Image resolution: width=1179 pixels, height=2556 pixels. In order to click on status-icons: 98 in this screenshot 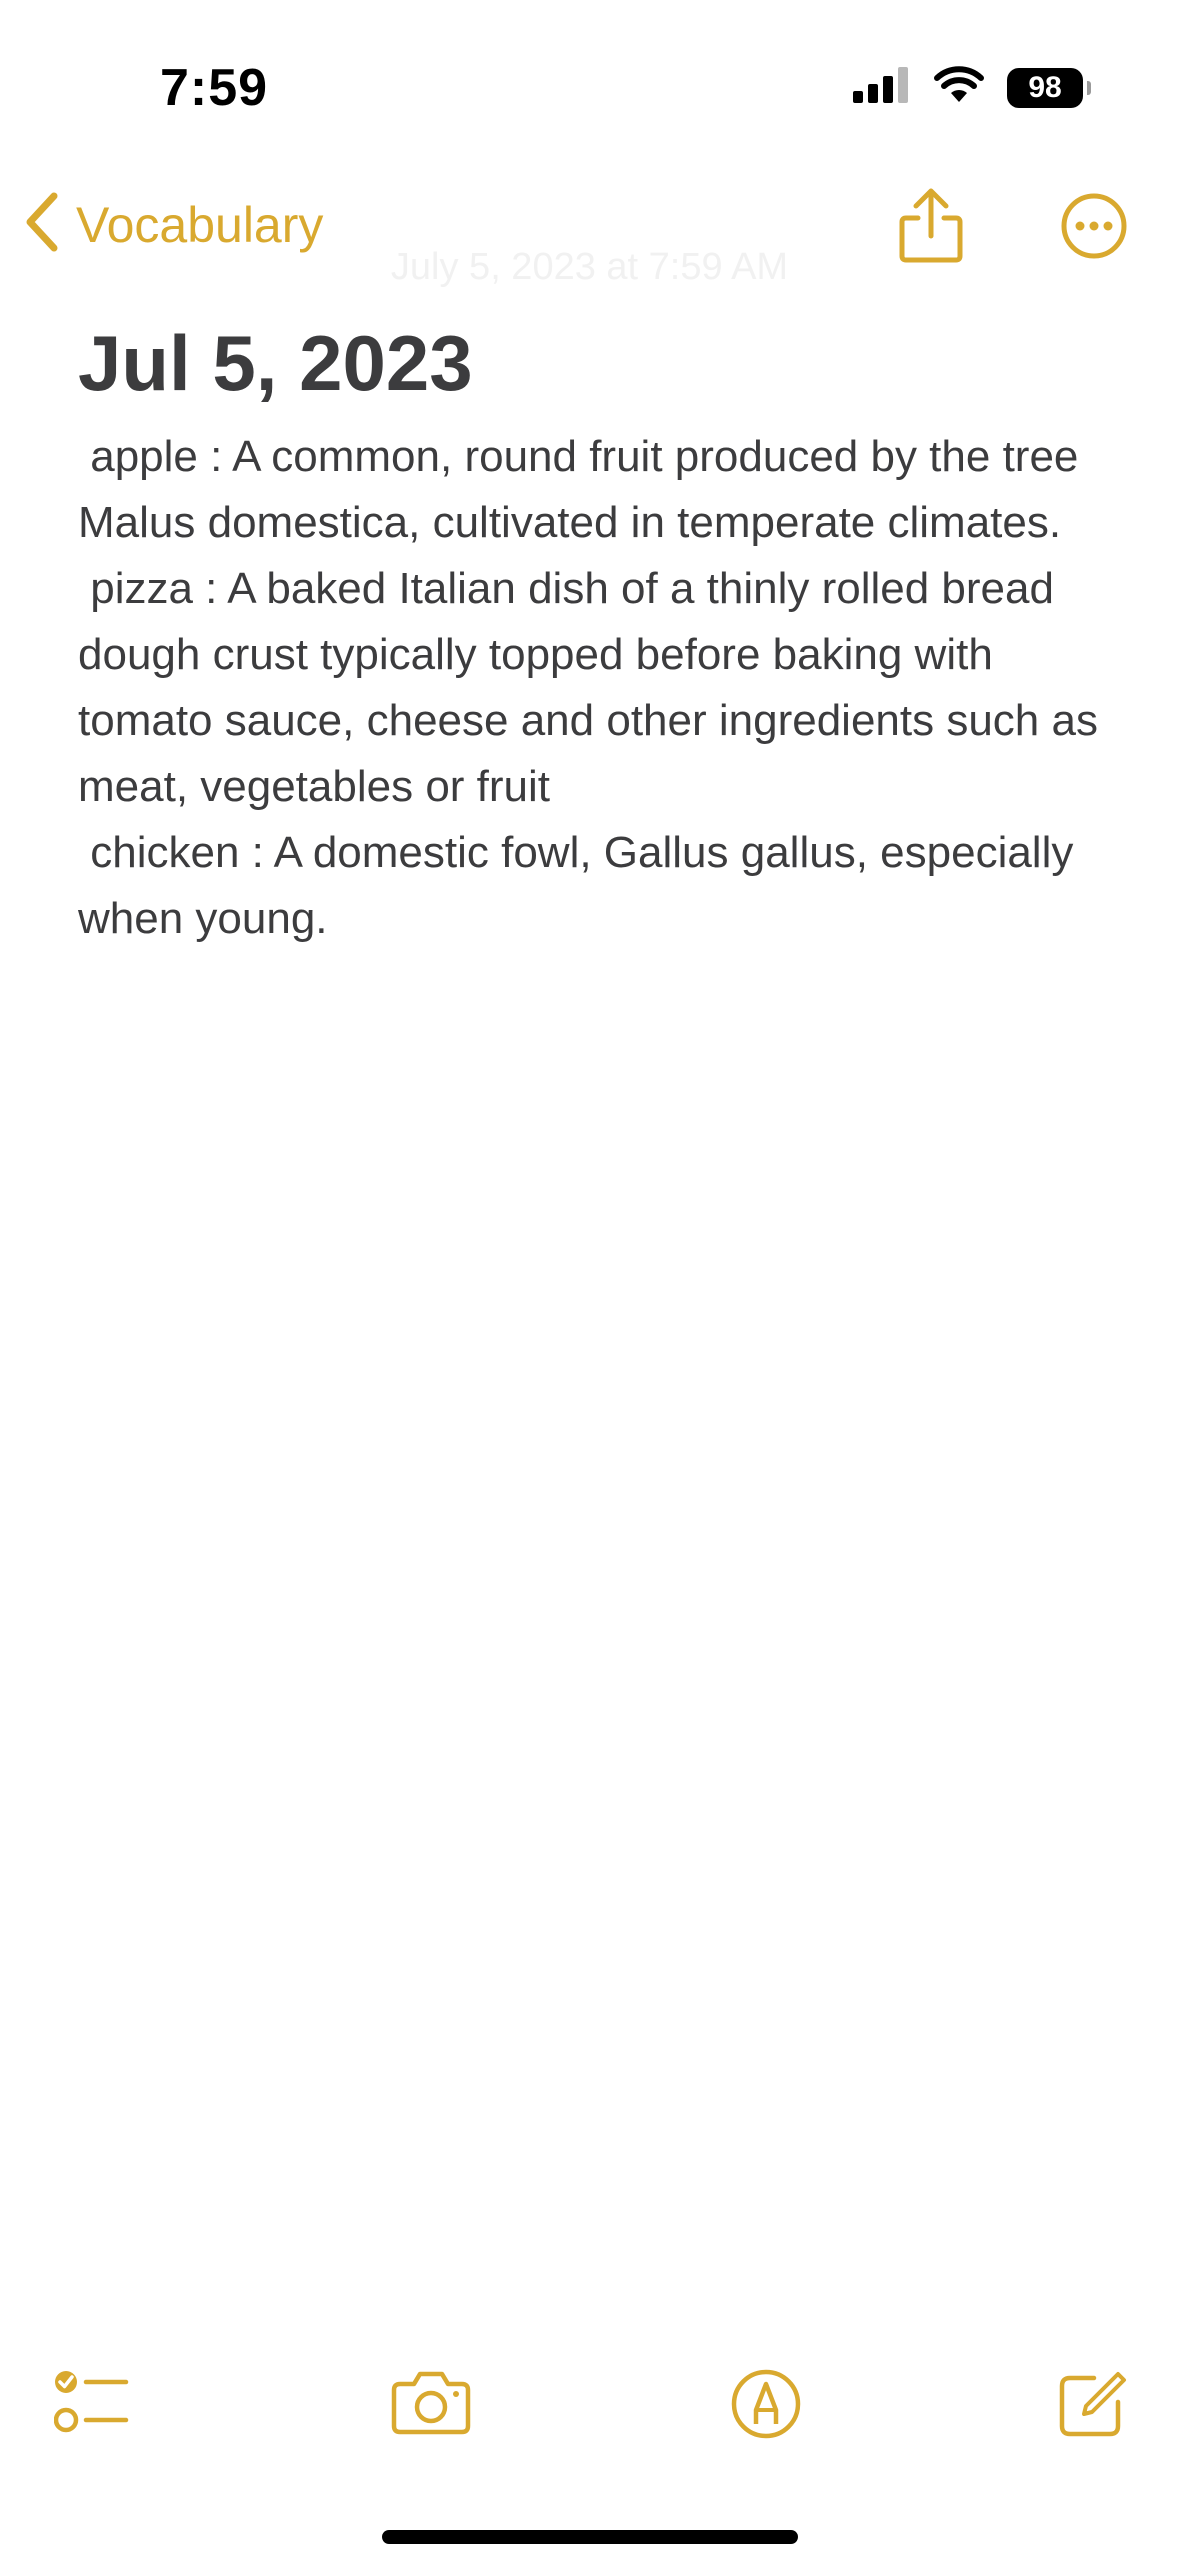, I will do `click(972, 87)`.